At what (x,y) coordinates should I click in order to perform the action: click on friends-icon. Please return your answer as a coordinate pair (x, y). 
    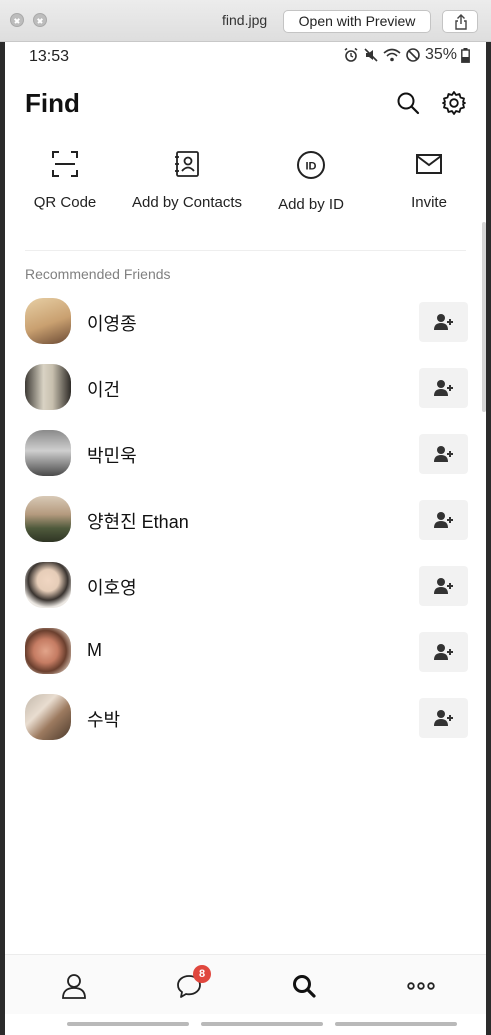
    Looking at the image, I should click on (74, 986).